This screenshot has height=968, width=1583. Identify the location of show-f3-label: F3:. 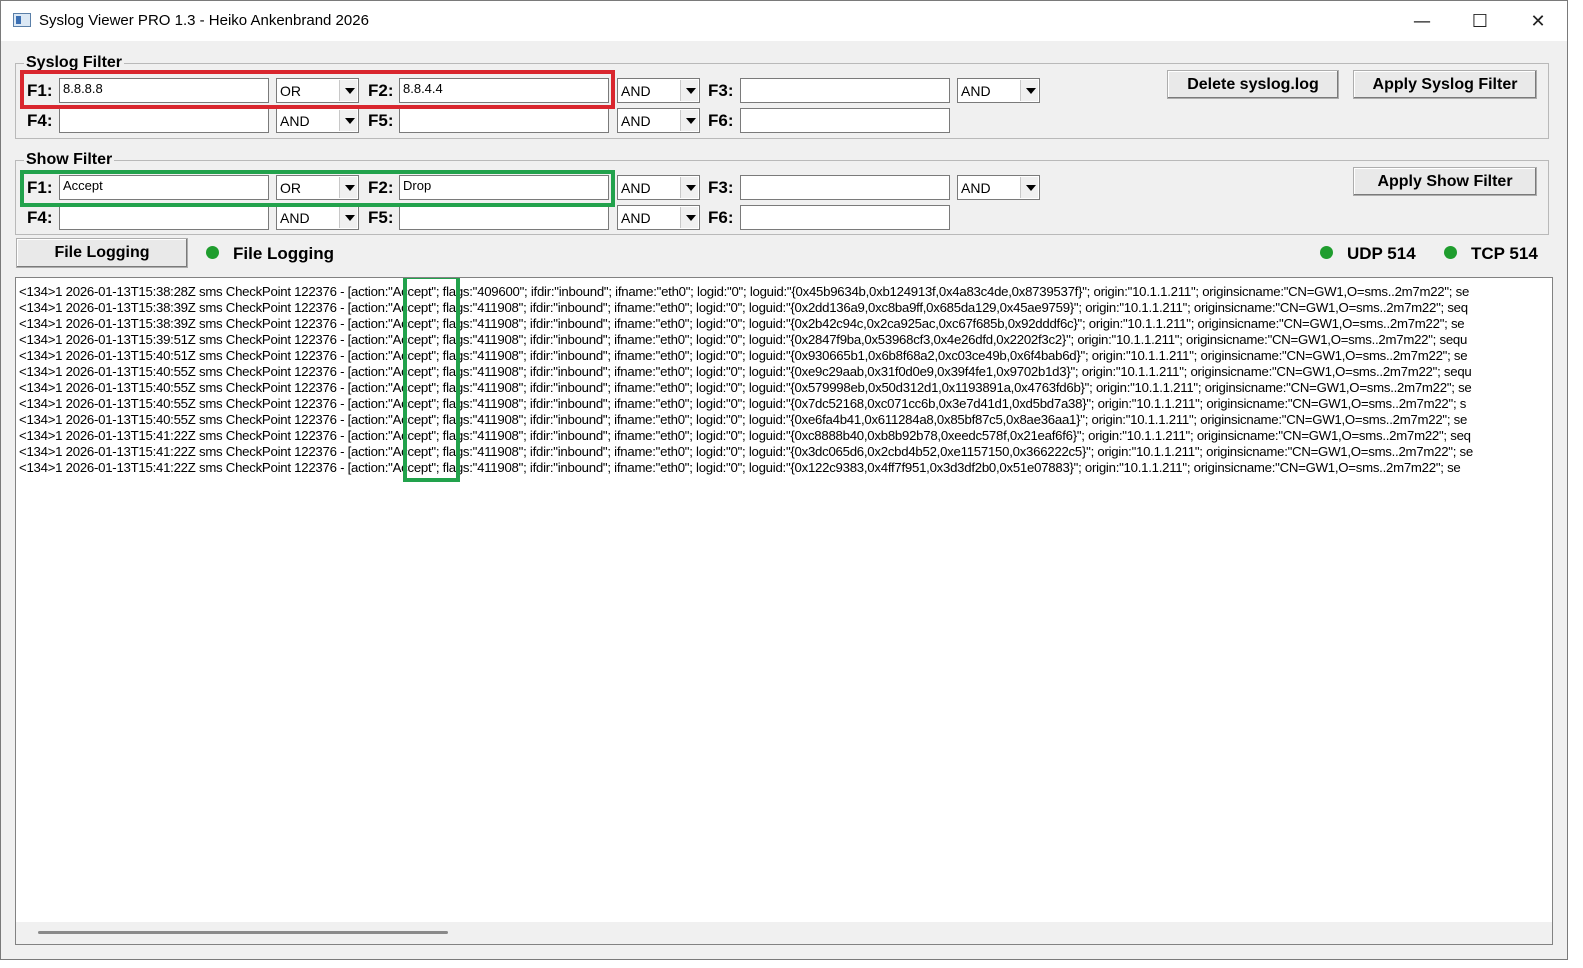
(721, 187).